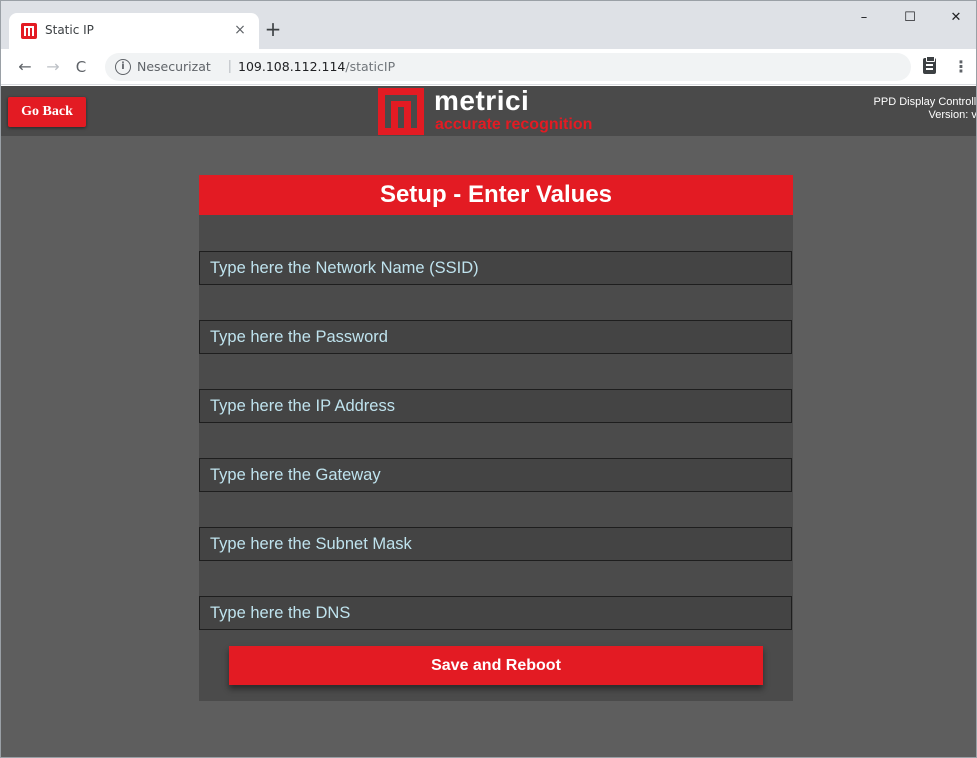  Describe the element at coordinates (81, 67) in the screenshot. I see `reload-icon: C` at that location.